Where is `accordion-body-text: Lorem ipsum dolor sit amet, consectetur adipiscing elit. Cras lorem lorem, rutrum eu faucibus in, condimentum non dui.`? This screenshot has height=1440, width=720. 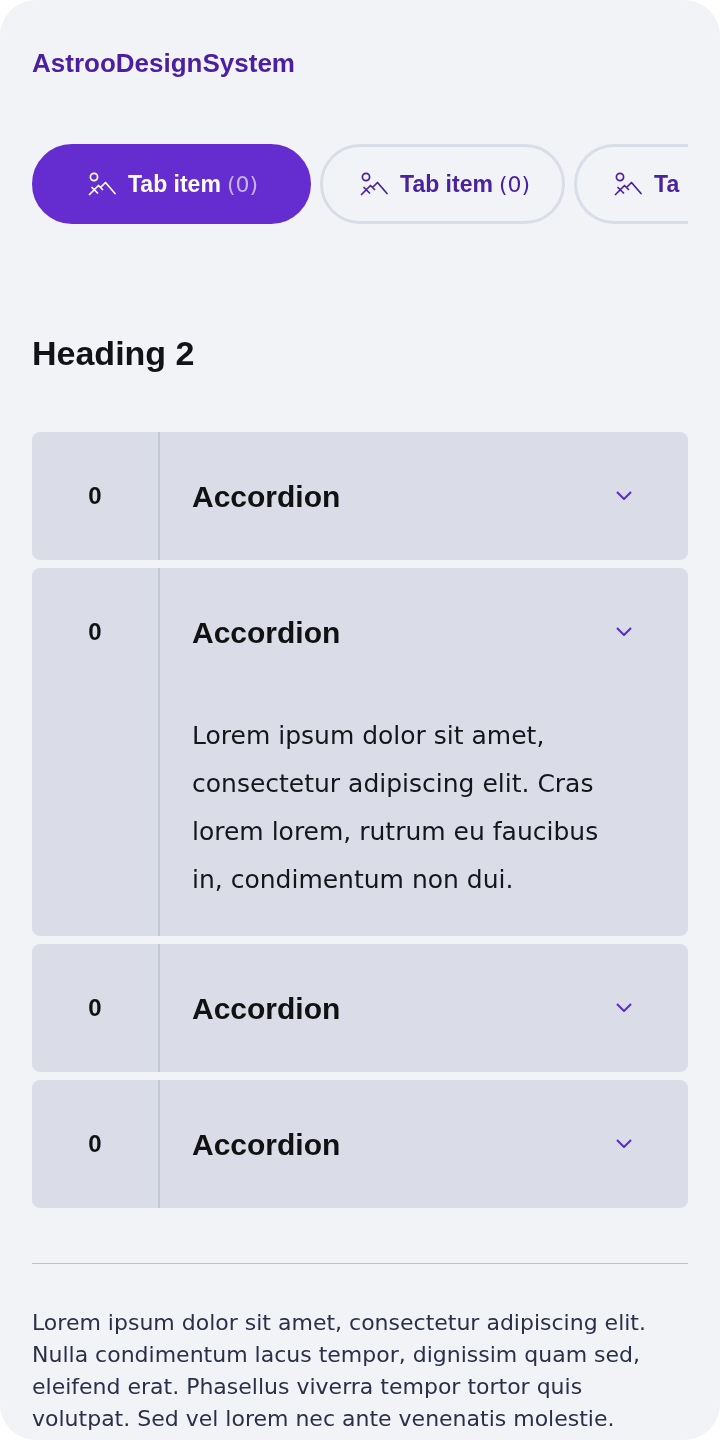 accordion-body-text: Lorem ipsum dolor sit amet, consectetur adipiscing elit. Cras lorem lorem, rutrum eu faucibus in, condimentum non dui. is located at coordinates (396, 808).